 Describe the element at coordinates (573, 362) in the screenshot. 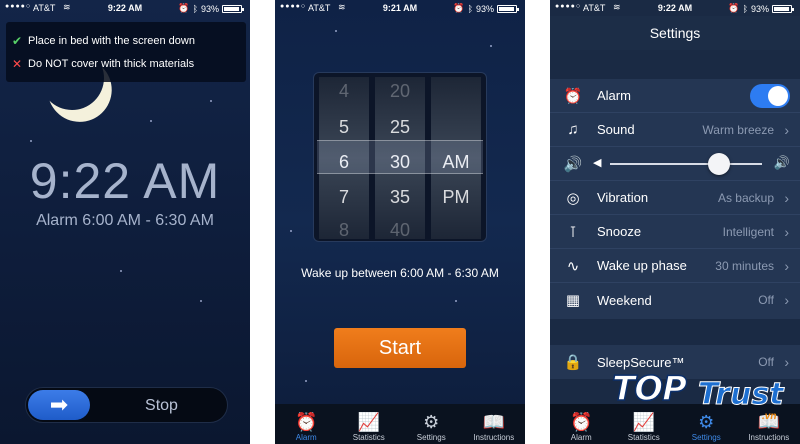

I see `lock-icon: 🔒` at that location.